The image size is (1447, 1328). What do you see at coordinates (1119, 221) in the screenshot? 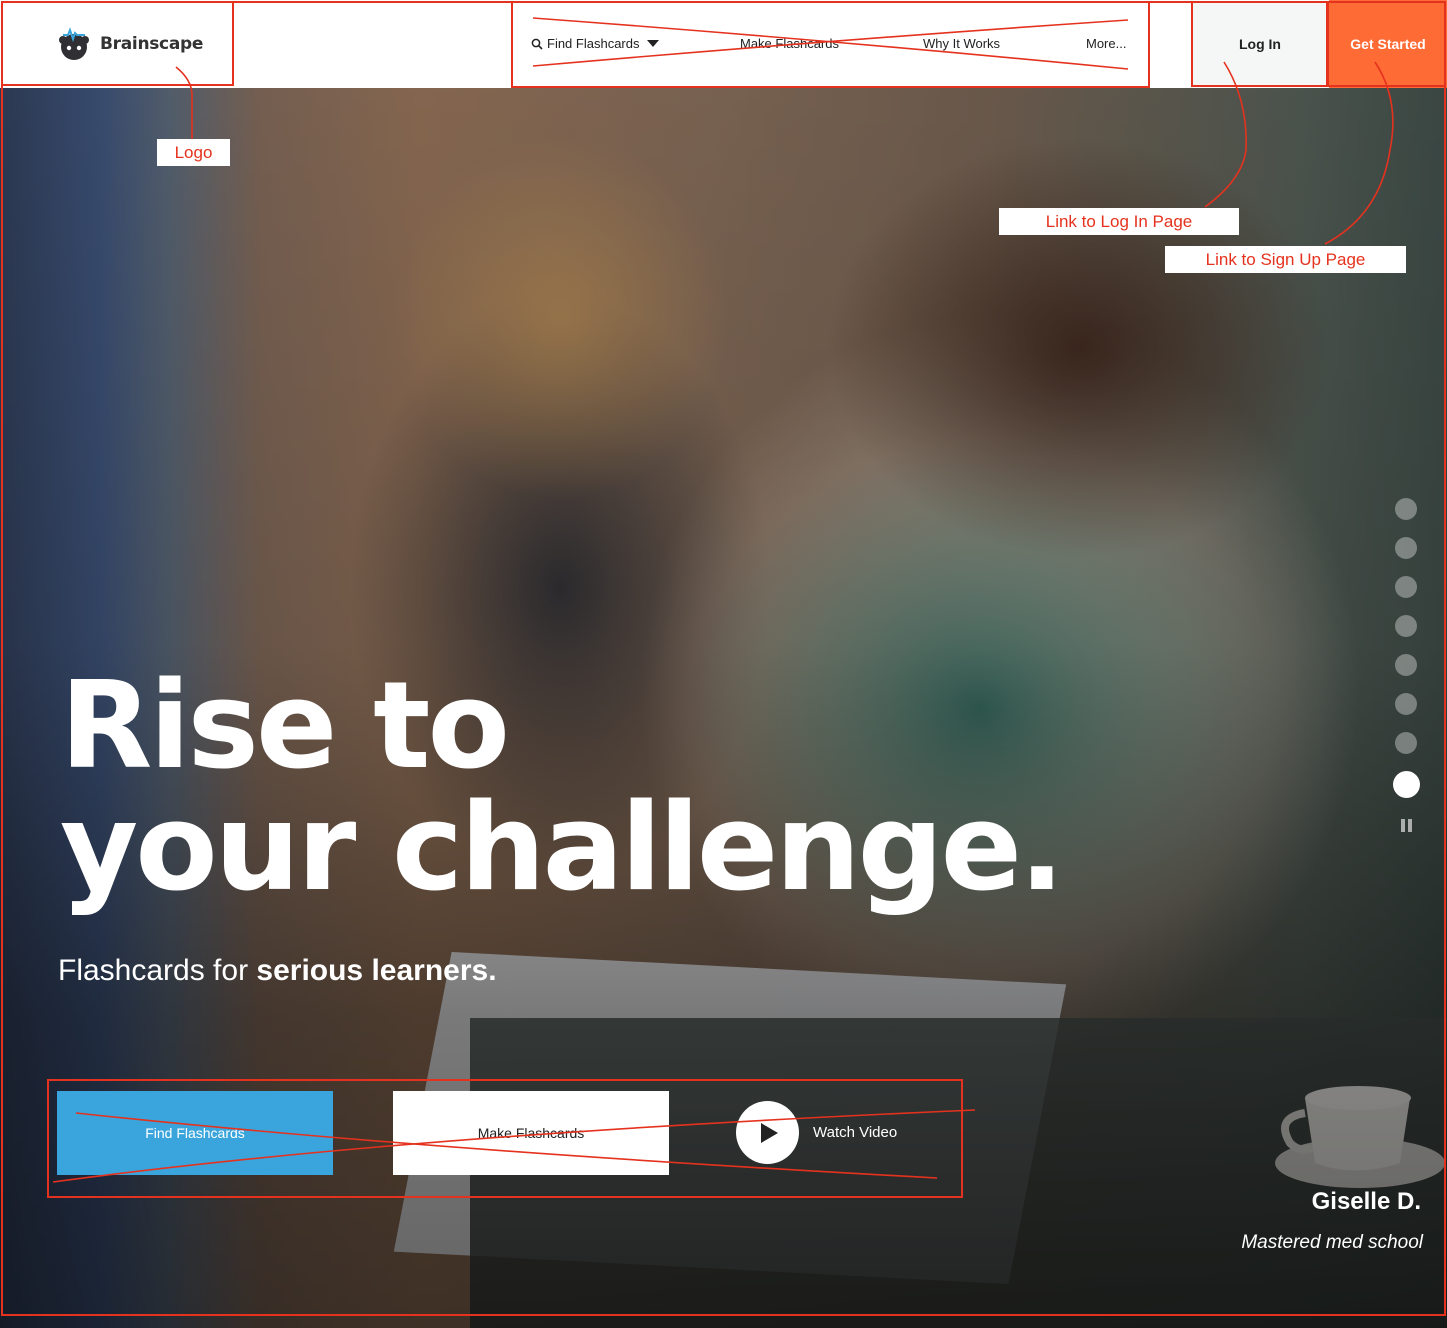
I see `annotation-login-label: Link to Log In Page` at bounding box center [1119, 221].